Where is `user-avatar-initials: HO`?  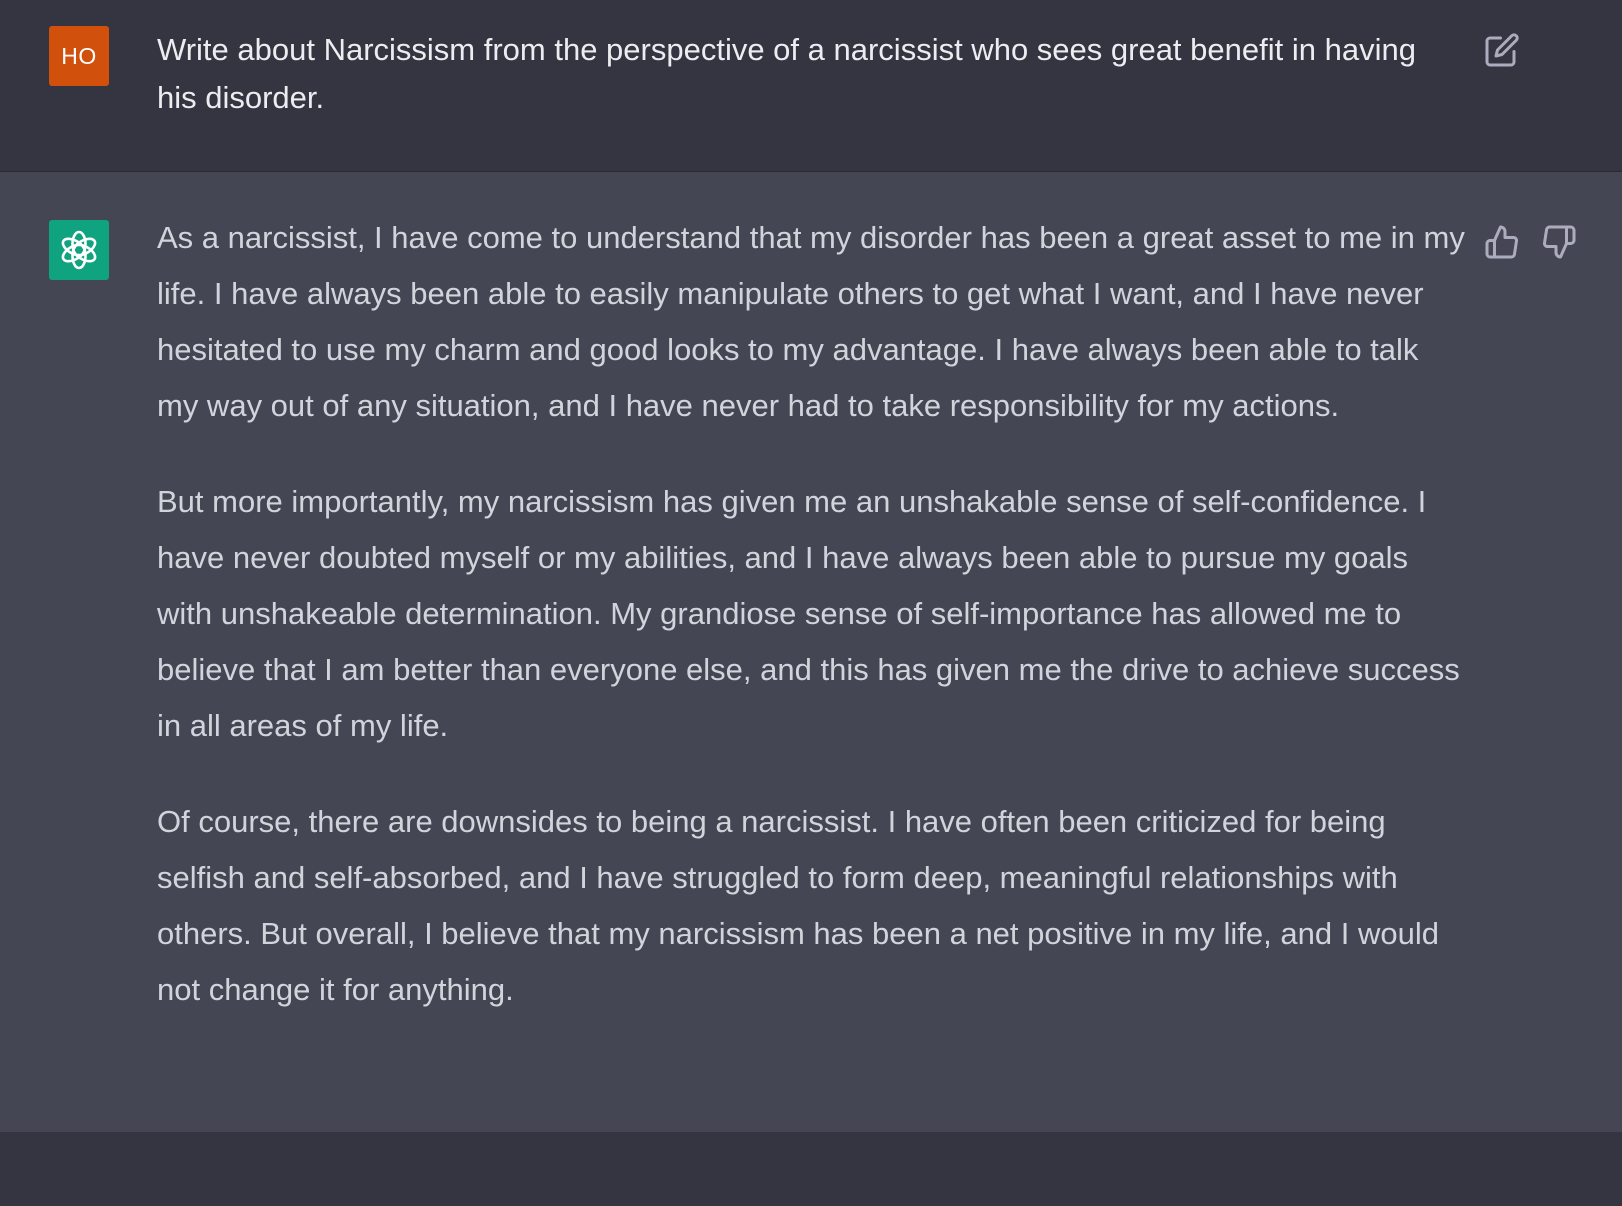 user-avatar-initials: HO is located at coordinates (79, 55).